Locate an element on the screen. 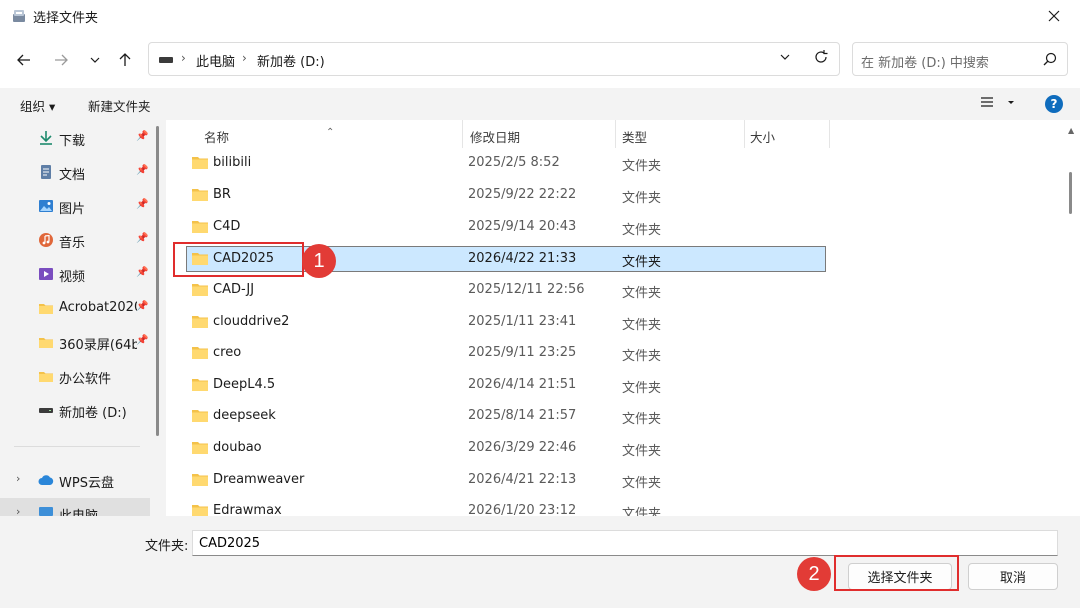  sidebar-item-pictures: 图片 📌 is located at coordinates (75, 206).